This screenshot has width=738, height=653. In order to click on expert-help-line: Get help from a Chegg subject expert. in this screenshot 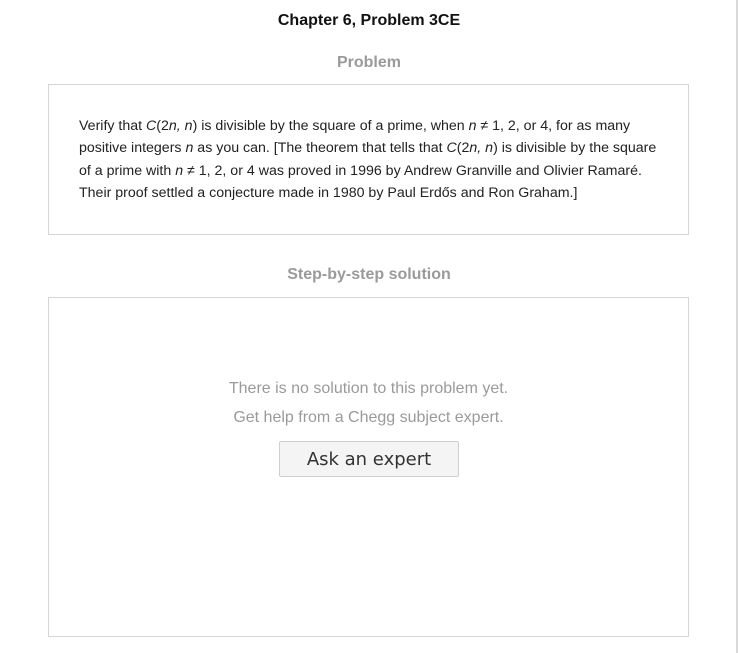, I will do `click(368, 417)`.